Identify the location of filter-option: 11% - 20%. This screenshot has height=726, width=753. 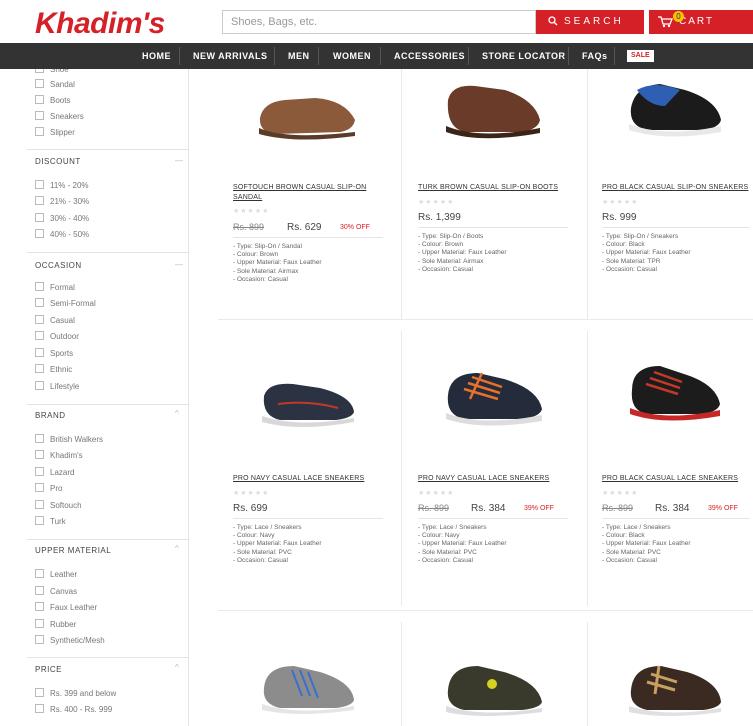
(62, 186).